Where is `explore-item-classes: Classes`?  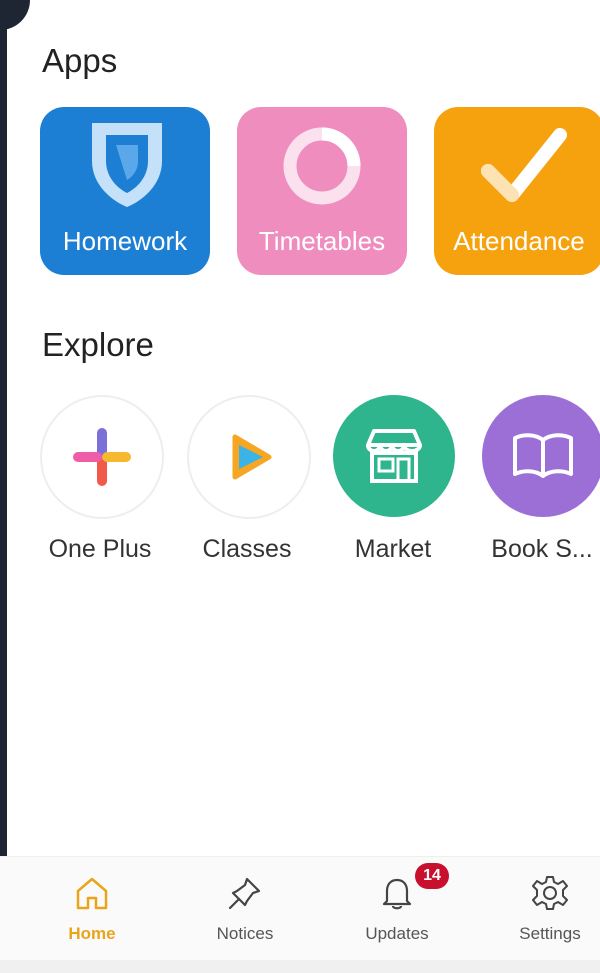 explore-item-classes: Classes is located at coordinates (249, 479).